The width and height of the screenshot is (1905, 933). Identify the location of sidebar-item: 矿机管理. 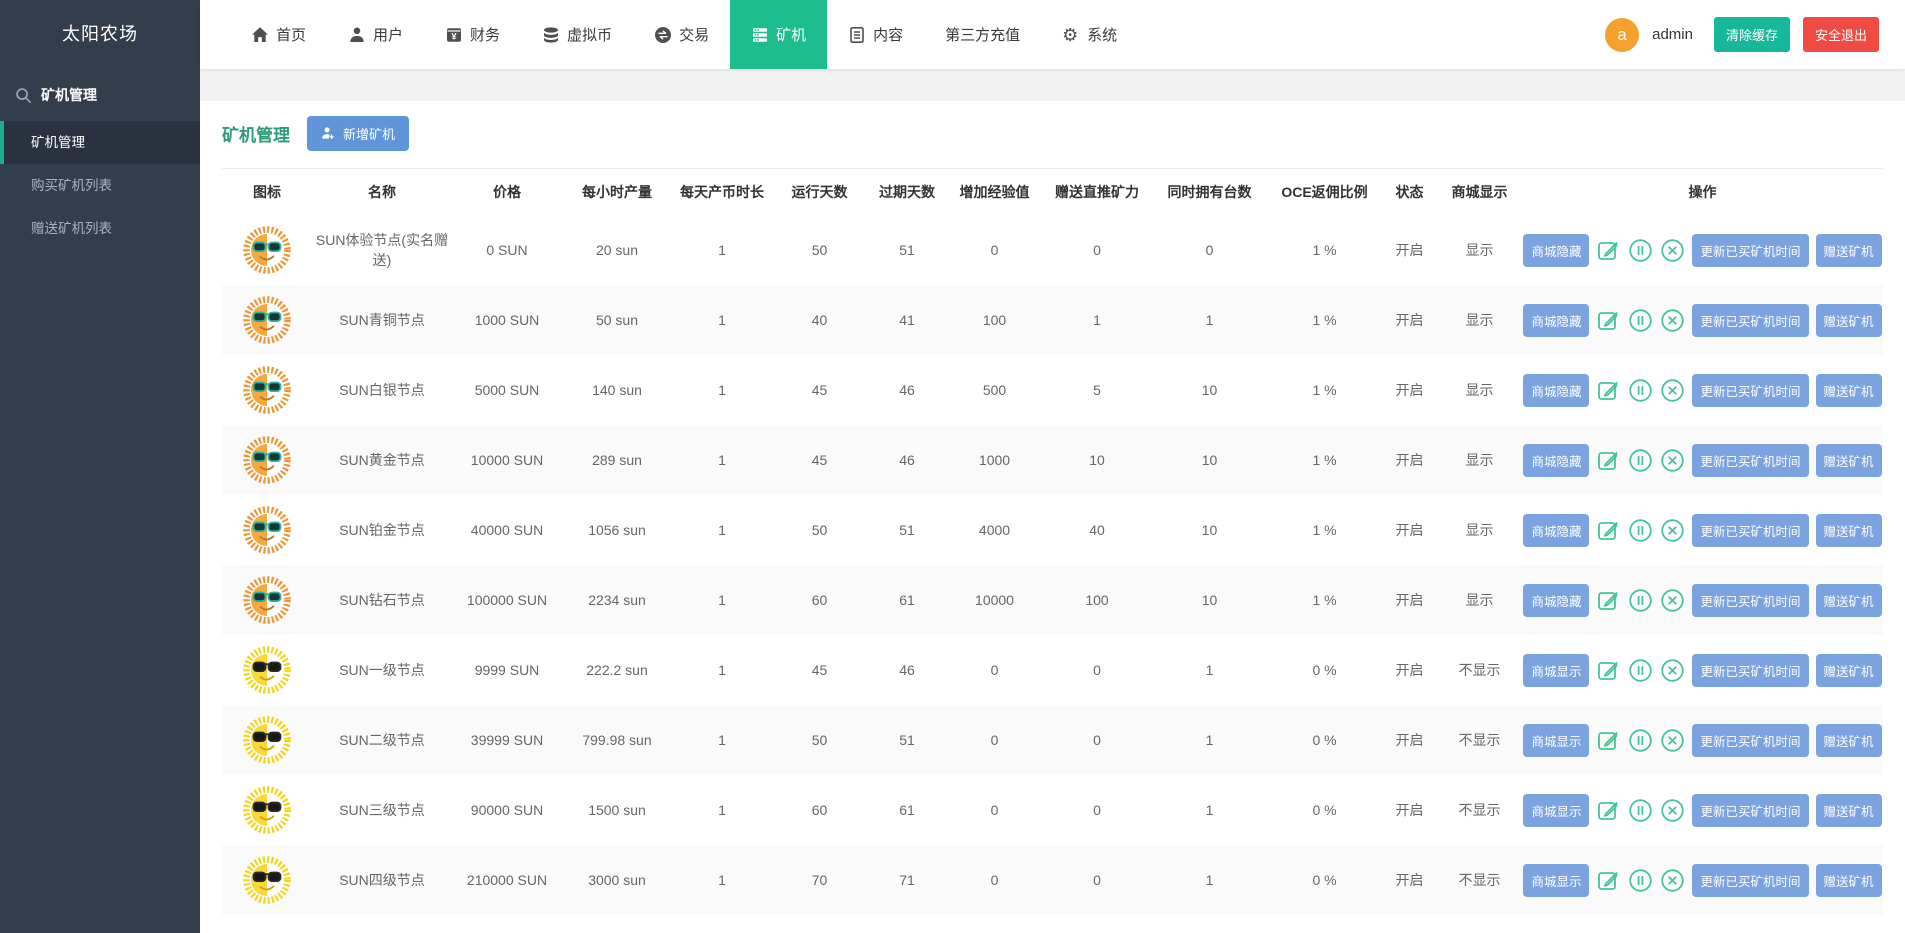
(100, 142).